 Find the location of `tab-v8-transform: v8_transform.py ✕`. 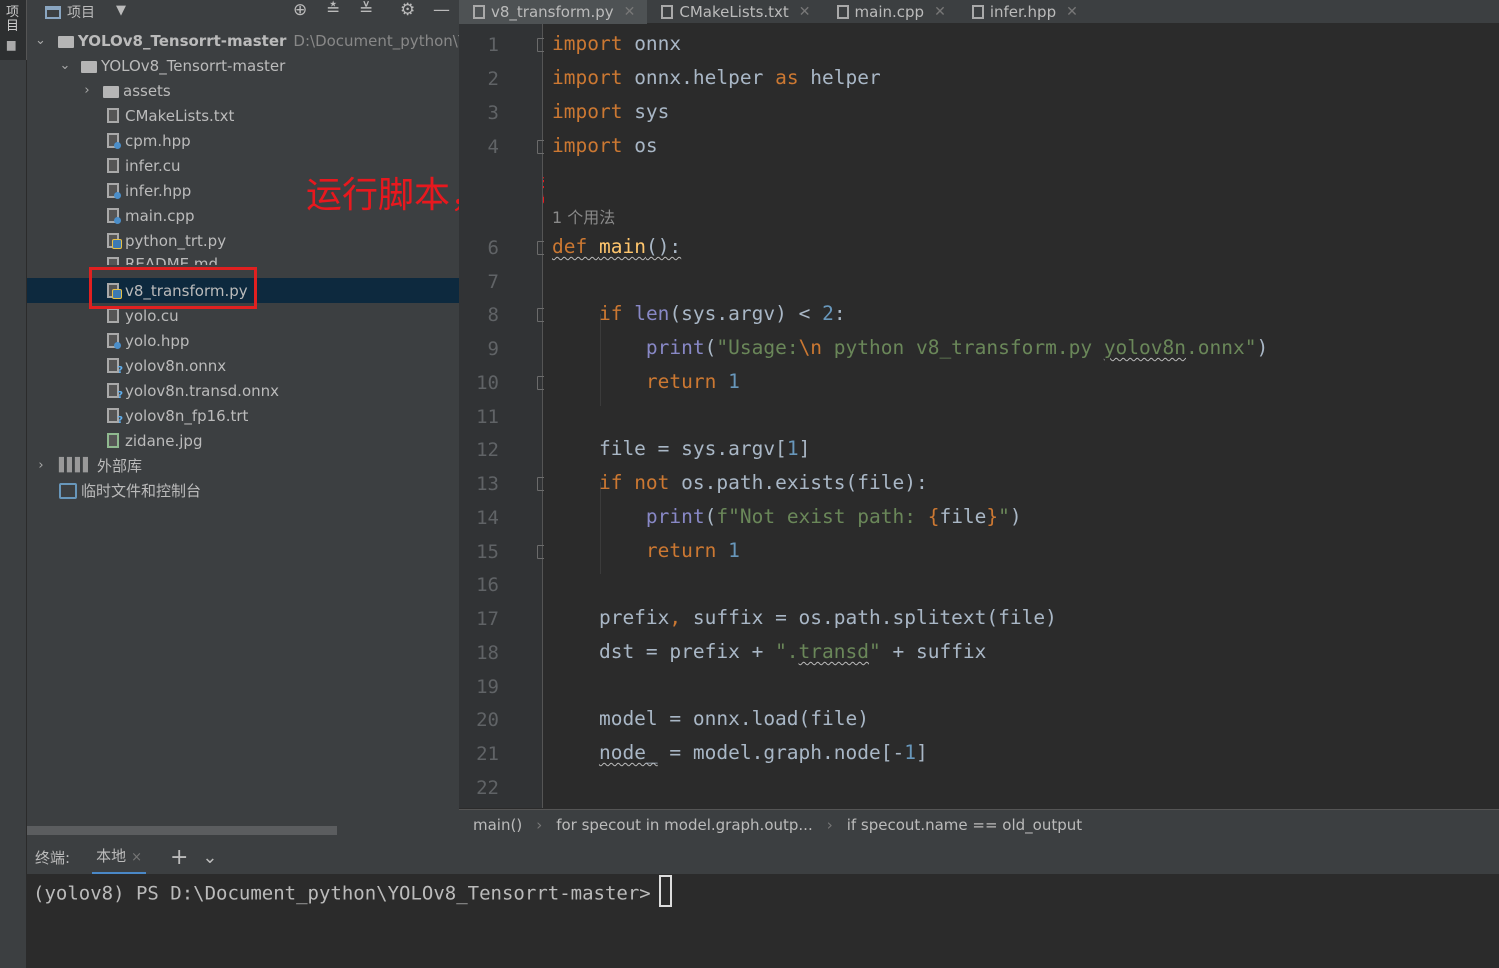

tab-v8-transform: v8_transform.py ✕ is located at coordinates (553, 12).